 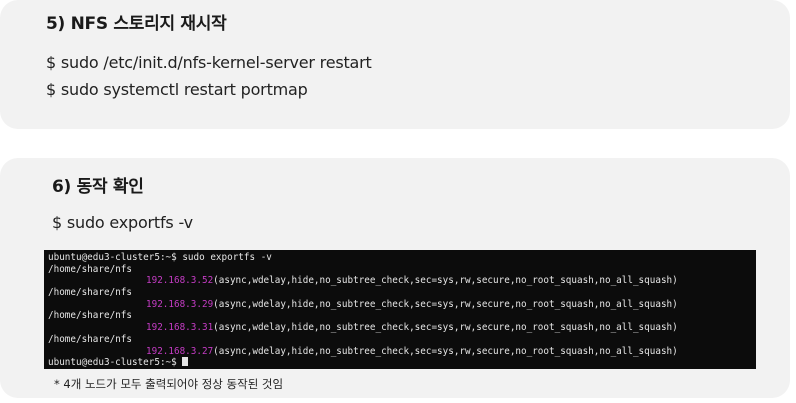 What do you see at coordinates (185, 362) in the screenshot?
I see `cursor-block-icon` at bounding box center [185, 362].